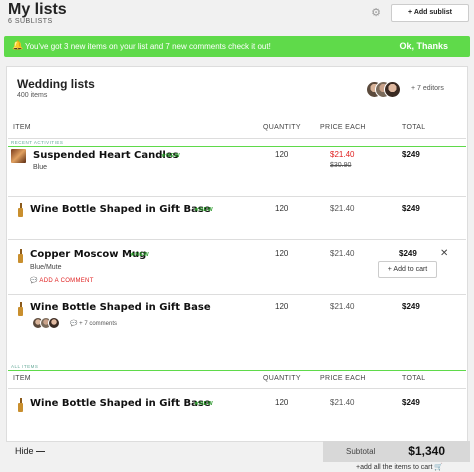 The image size is (474, 472). I want to click on mug-thumbnail, so click(20, 256).